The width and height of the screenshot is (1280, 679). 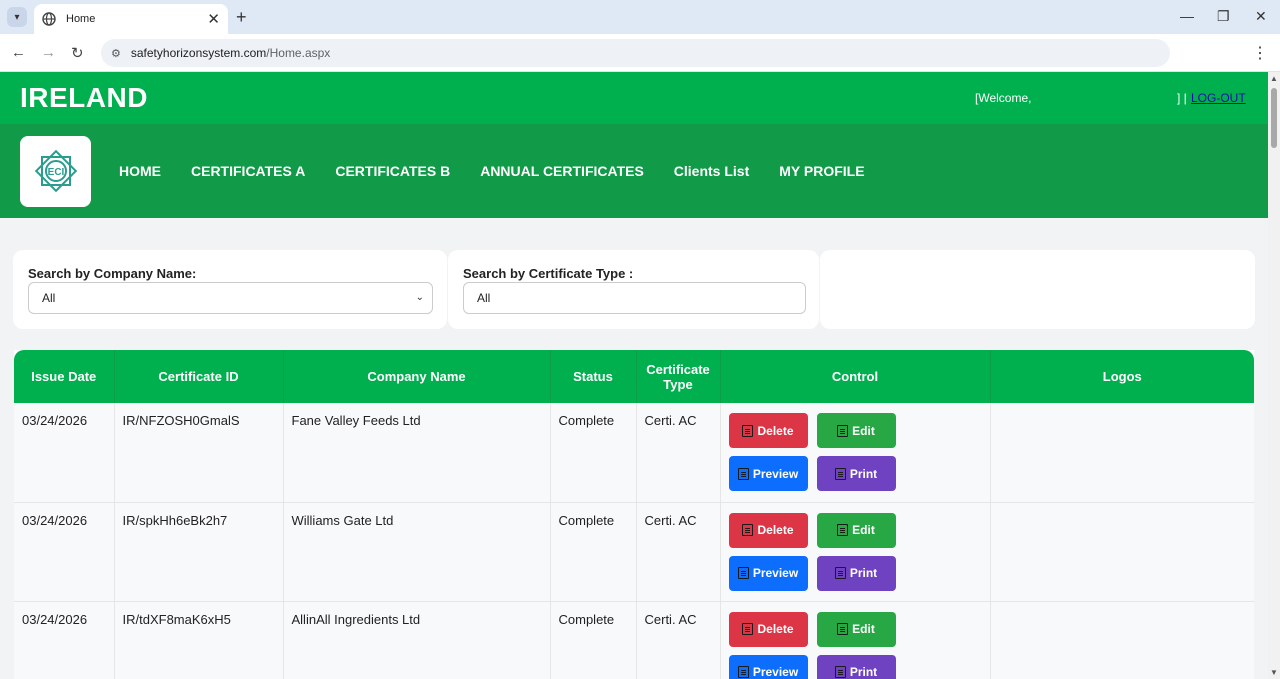 What do you see at coordinates (640, 17) in the screenshot?
I see `browser-tab-strip: ▾ Home ✕ + — ❐ ✕` at bounding box center [640, 17].